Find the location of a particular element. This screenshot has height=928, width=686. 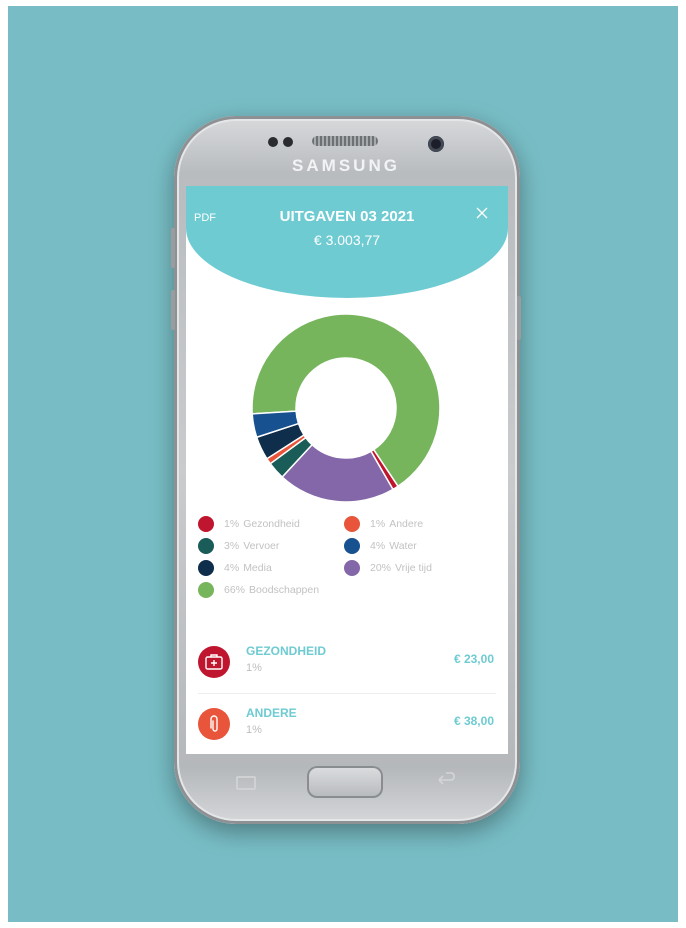

legend-item: 1% Gezondheid is located at coordinates (249, 524).